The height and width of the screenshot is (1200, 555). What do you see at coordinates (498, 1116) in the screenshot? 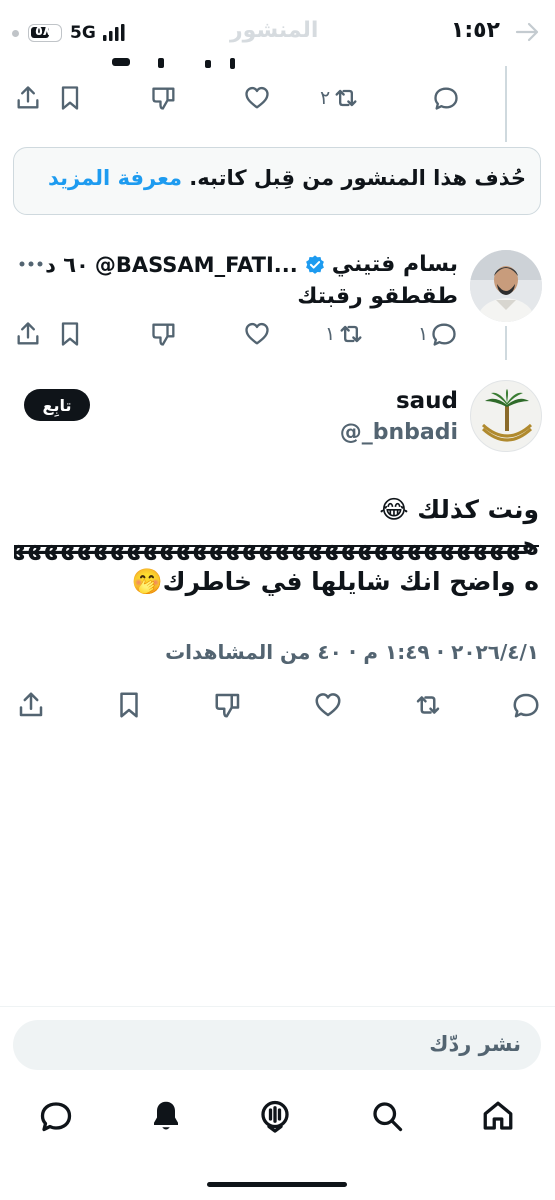
I see `home-icon` at bounding box center [498, 1116].